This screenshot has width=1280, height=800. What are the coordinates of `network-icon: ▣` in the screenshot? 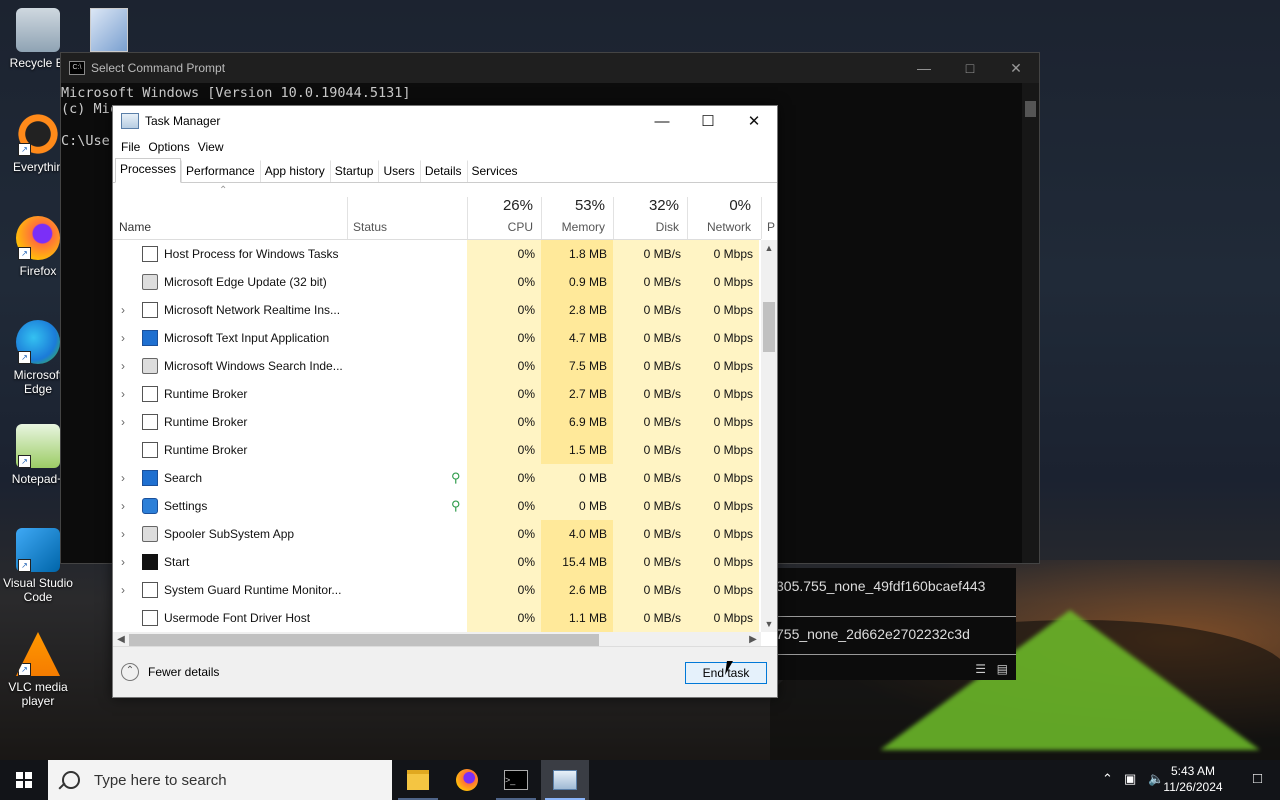 It's located at (1130, 779).